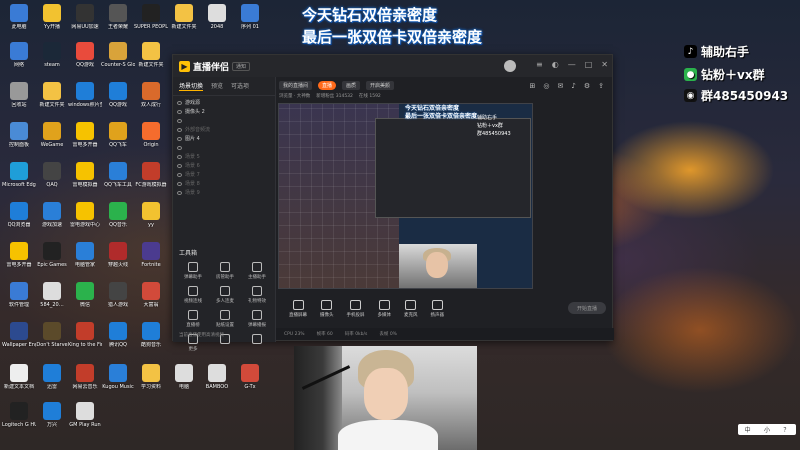 The height and width of the screenshot is (450, 800). I want to click on scene-item: 场景 9, so click(224, 192).